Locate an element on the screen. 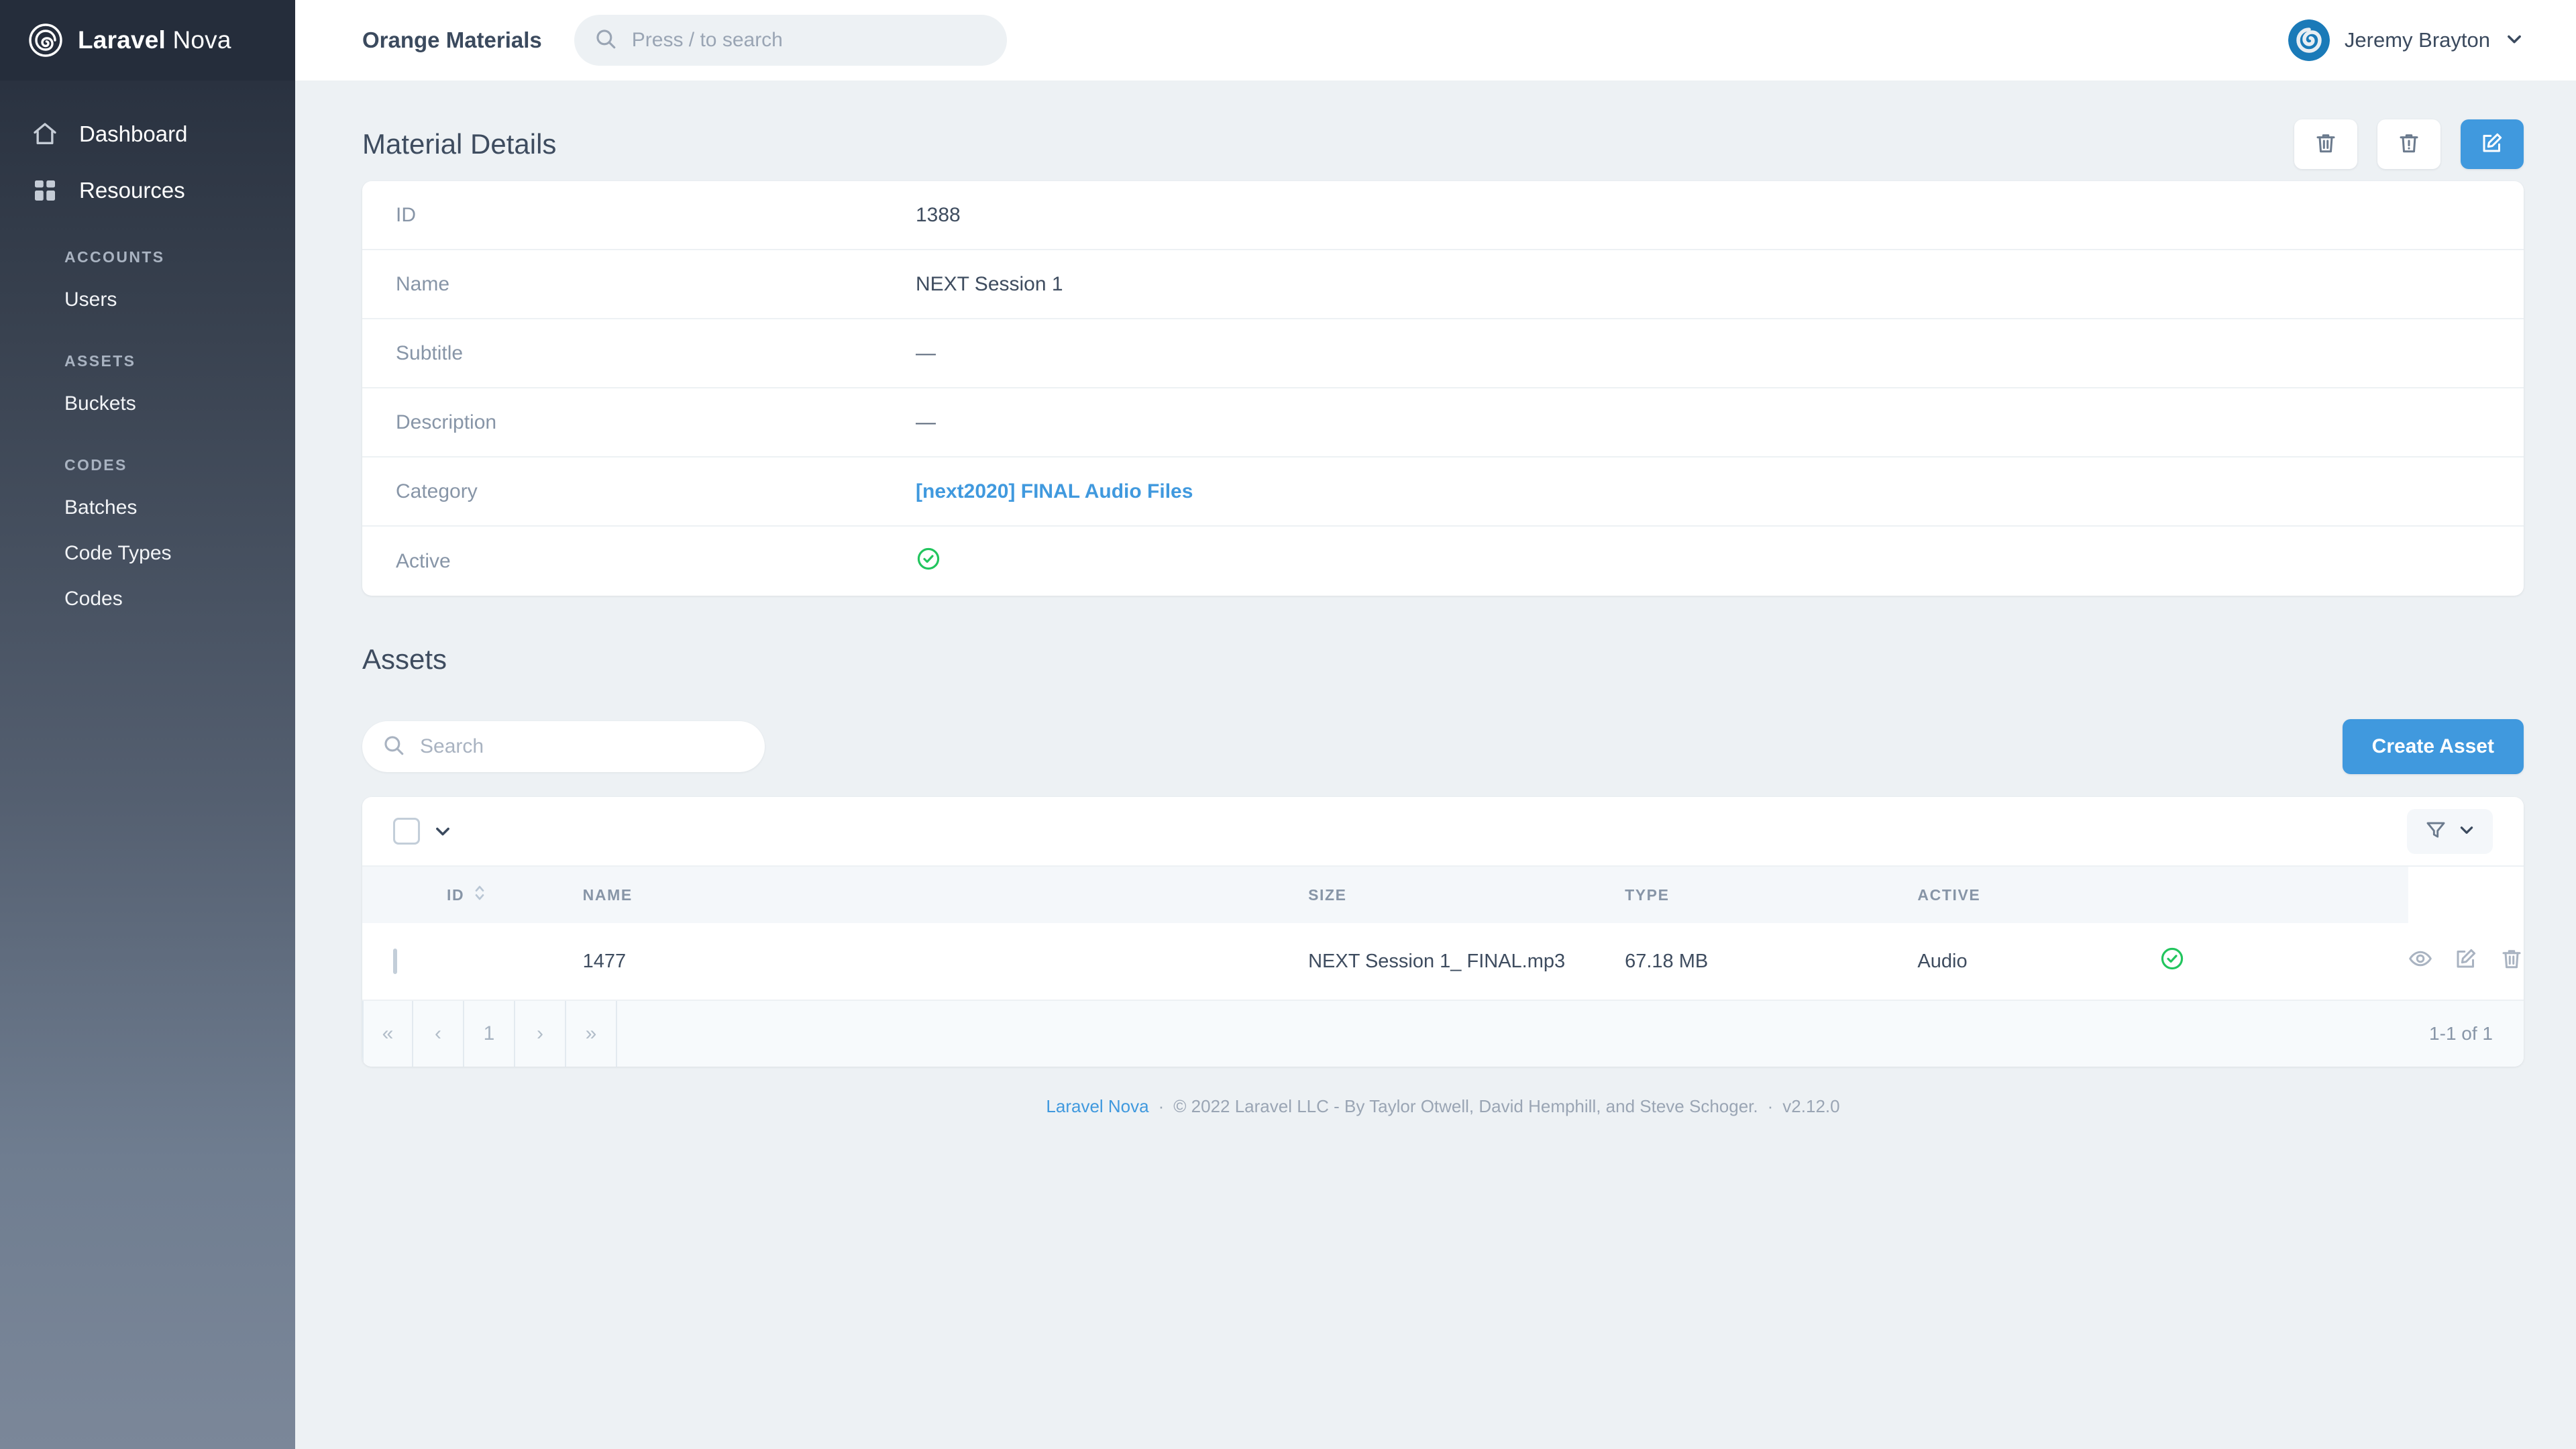 Image resolution: width=2576 pixels, height=1449 pixels. sidebar-item-buckets: Buckets is located at coordinates (147, 404).